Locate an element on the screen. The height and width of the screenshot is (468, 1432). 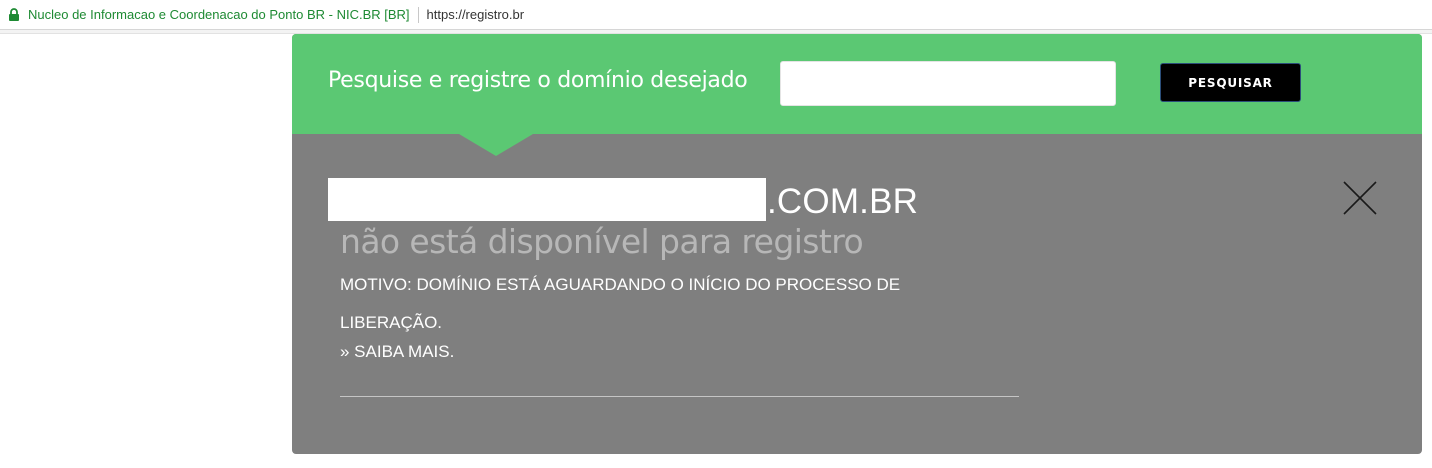
url-text: https://registro.br is located at coordinates (476, 14).